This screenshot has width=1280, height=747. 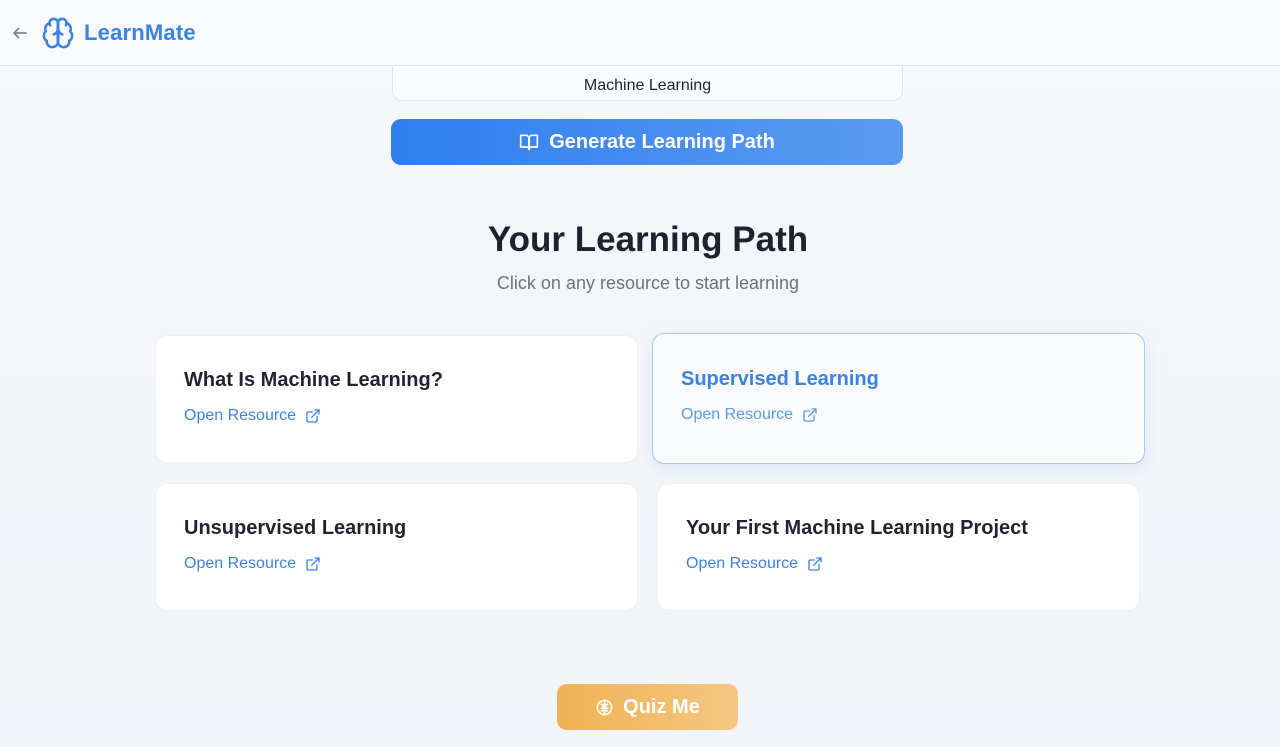 I want to click on resource-title: Unsupervised Learning, so click(x=295, y=528).